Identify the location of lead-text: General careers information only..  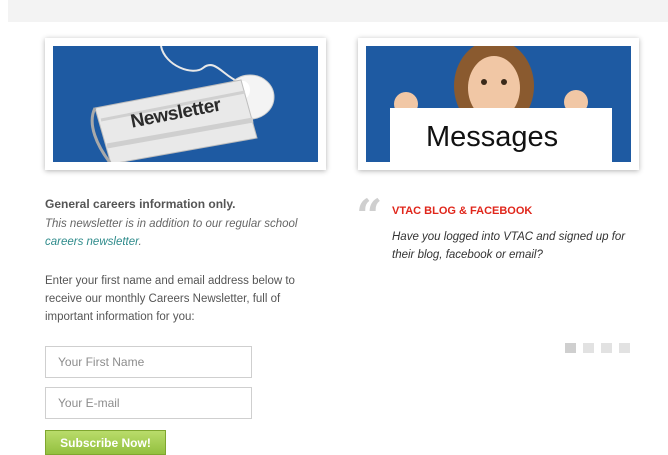
(140, 204).